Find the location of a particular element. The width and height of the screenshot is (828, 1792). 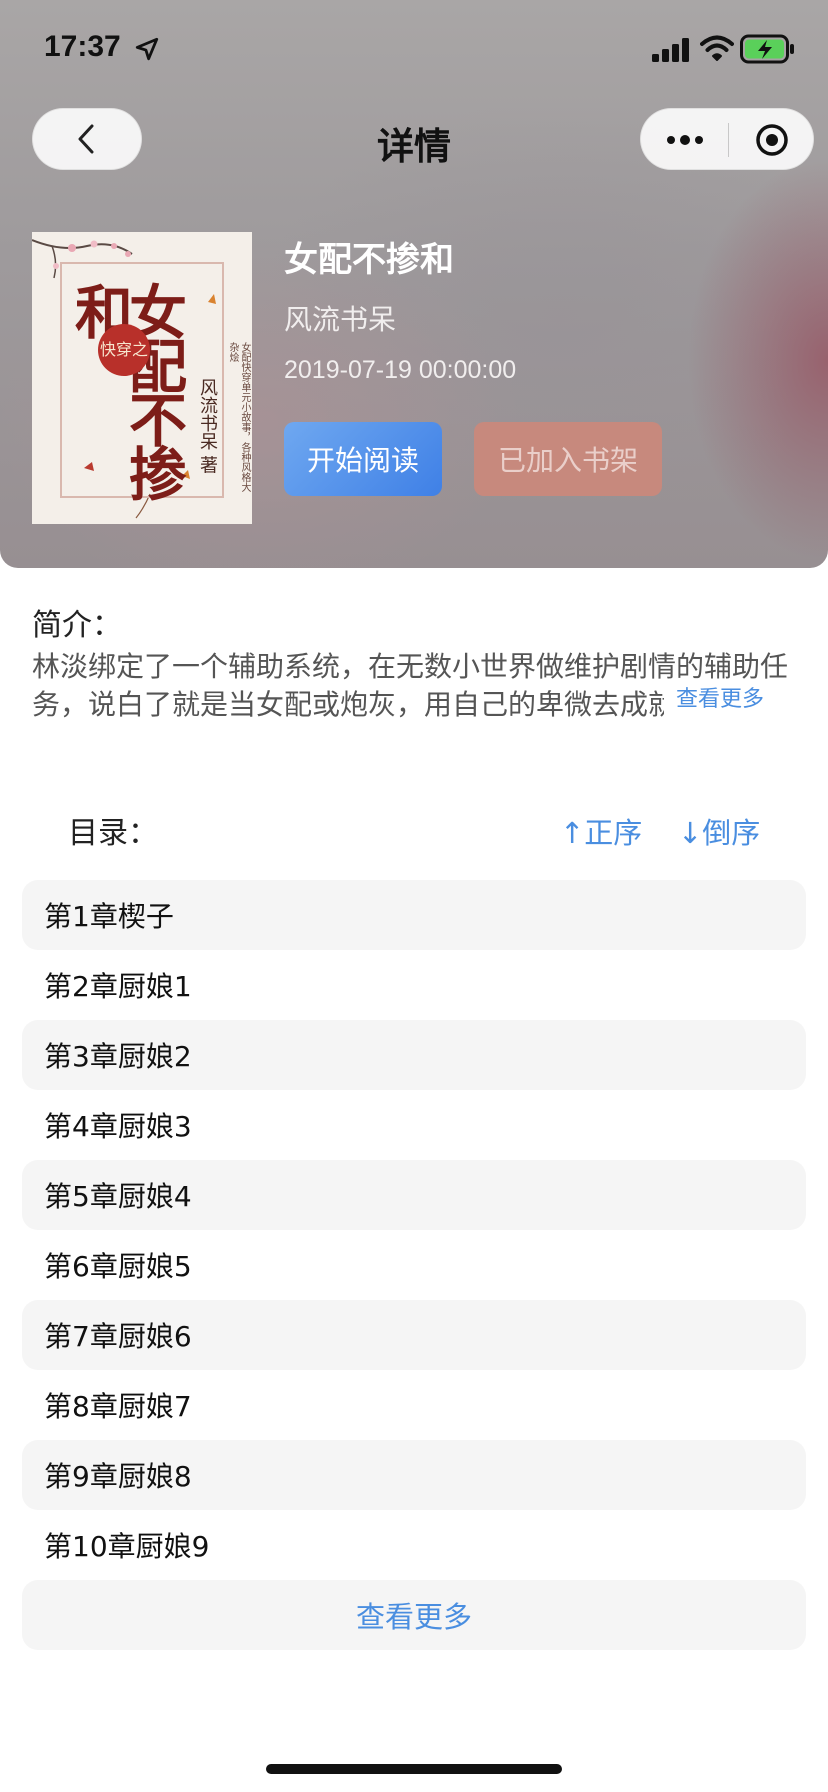

book-author: 风流书呆 is located at coordinates (340, 319).